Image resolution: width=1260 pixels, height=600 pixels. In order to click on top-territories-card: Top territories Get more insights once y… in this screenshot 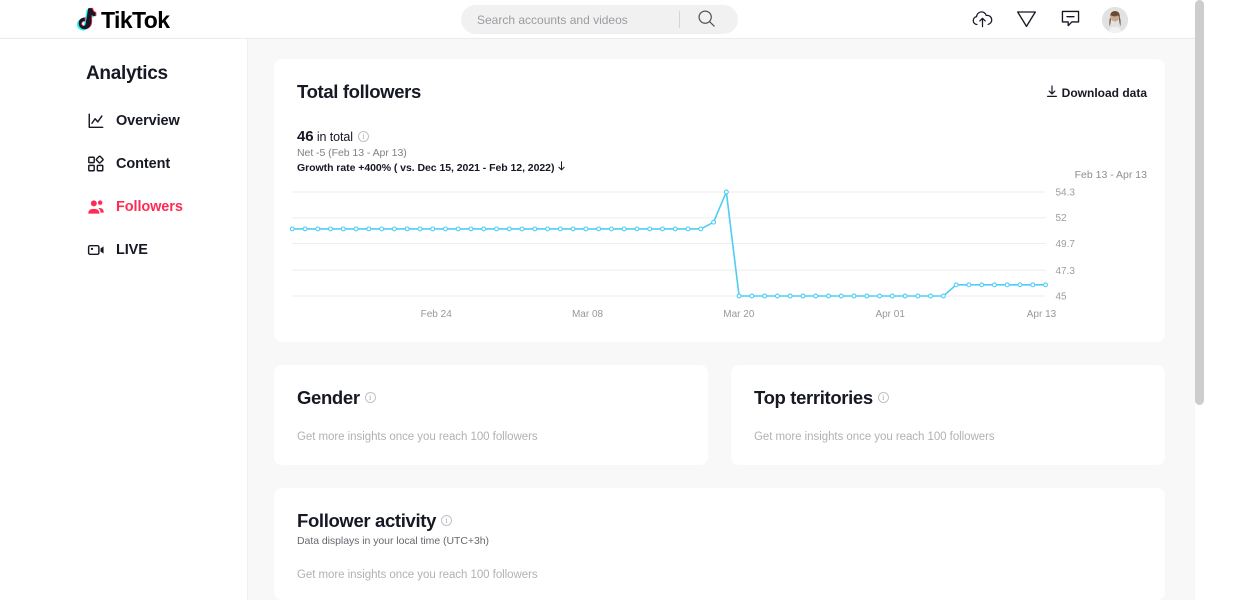, I will do `click(948, 415)`.